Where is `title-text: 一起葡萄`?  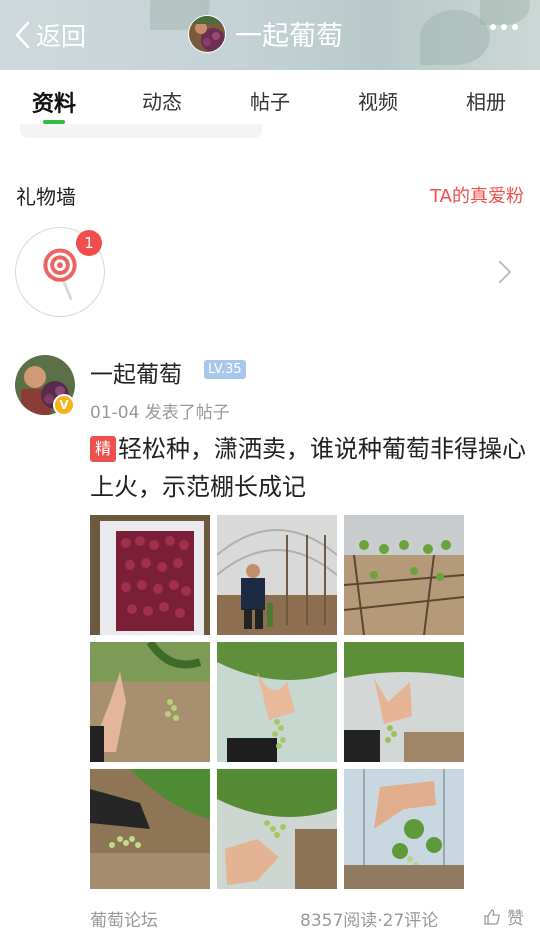 title-text: 一起葡萄 is located at coordinates (289, 36).